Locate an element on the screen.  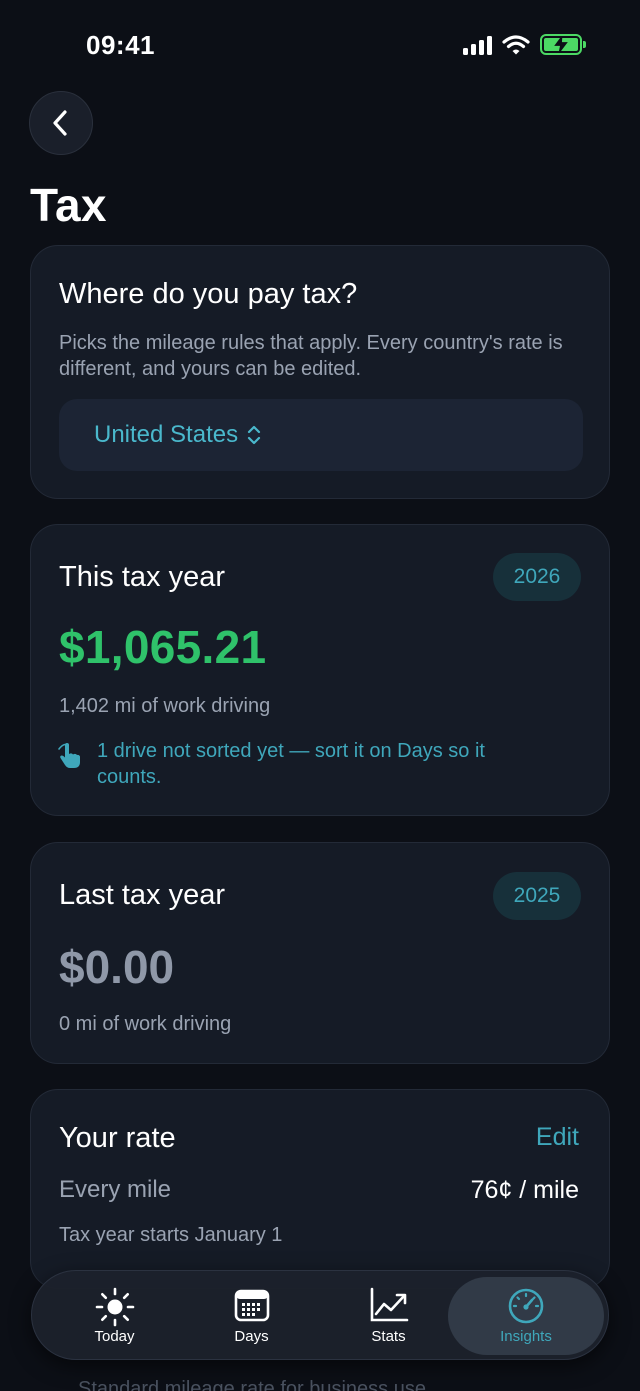
last-tax-year-miles: 0 mi of work driving is located at coordinates (145, 1024).